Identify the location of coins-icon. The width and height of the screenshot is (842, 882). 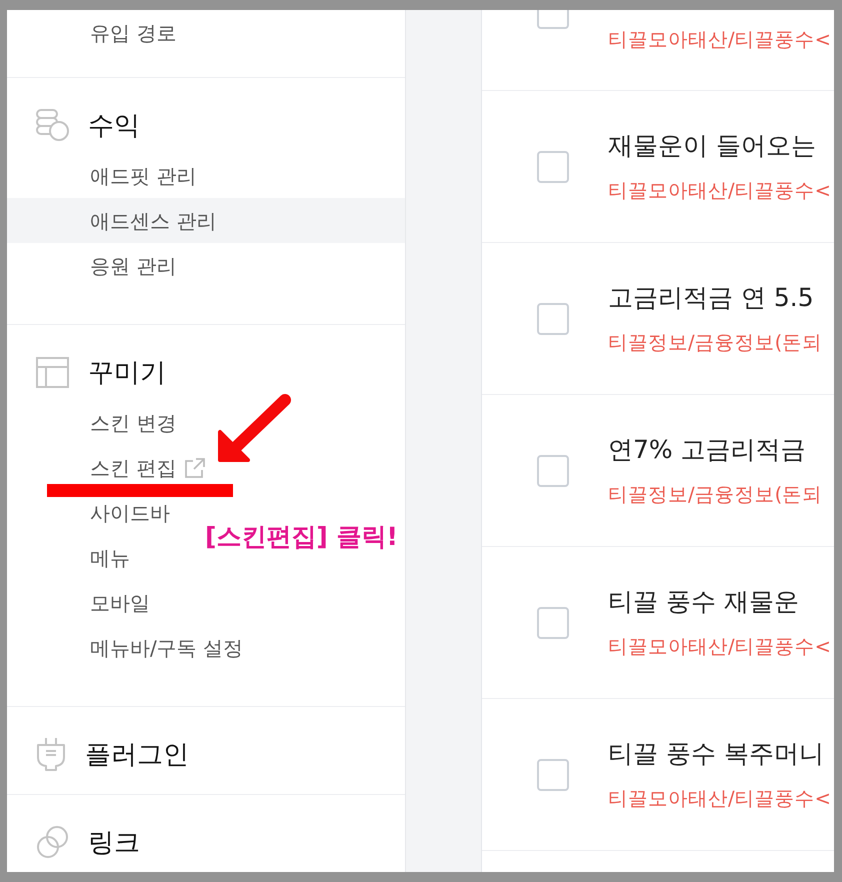
(52, 125).